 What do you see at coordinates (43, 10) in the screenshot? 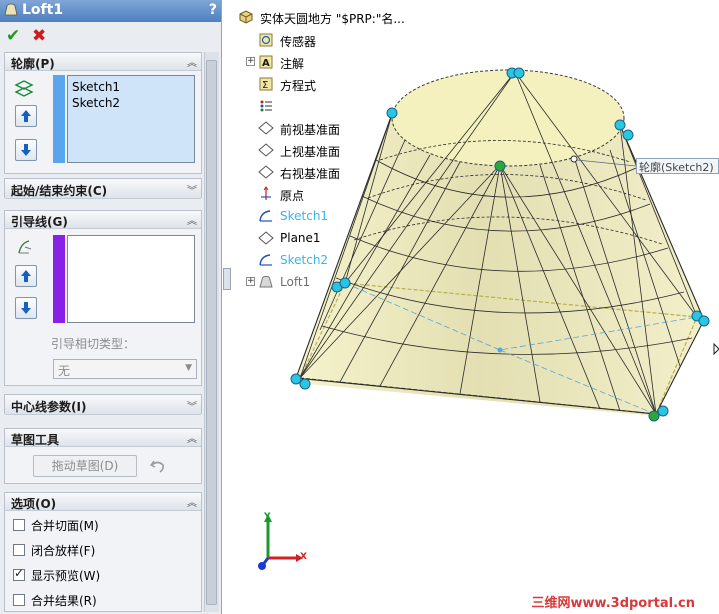
I see `feature-title: Loft1` at bounding box center [43, 10].